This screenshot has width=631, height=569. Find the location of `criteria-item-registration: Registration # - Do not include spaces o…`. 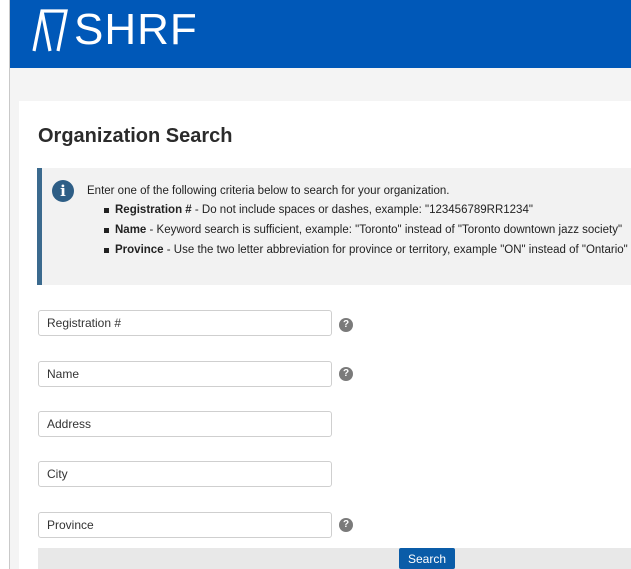

criteria-item-registration: Registration # - Do not include spaces o… is located at coordinates (365, 210).